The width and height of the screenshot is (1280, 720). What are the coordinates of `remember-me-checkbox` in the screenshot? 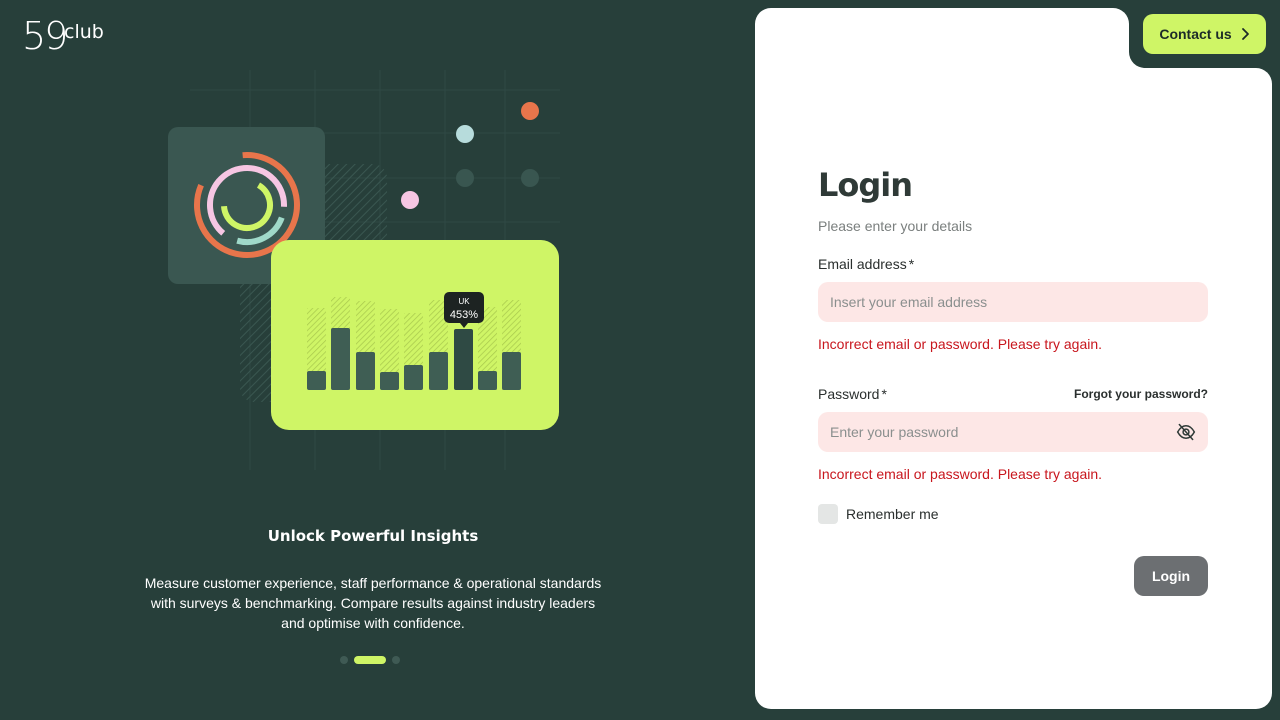 It's located at (828, 514).